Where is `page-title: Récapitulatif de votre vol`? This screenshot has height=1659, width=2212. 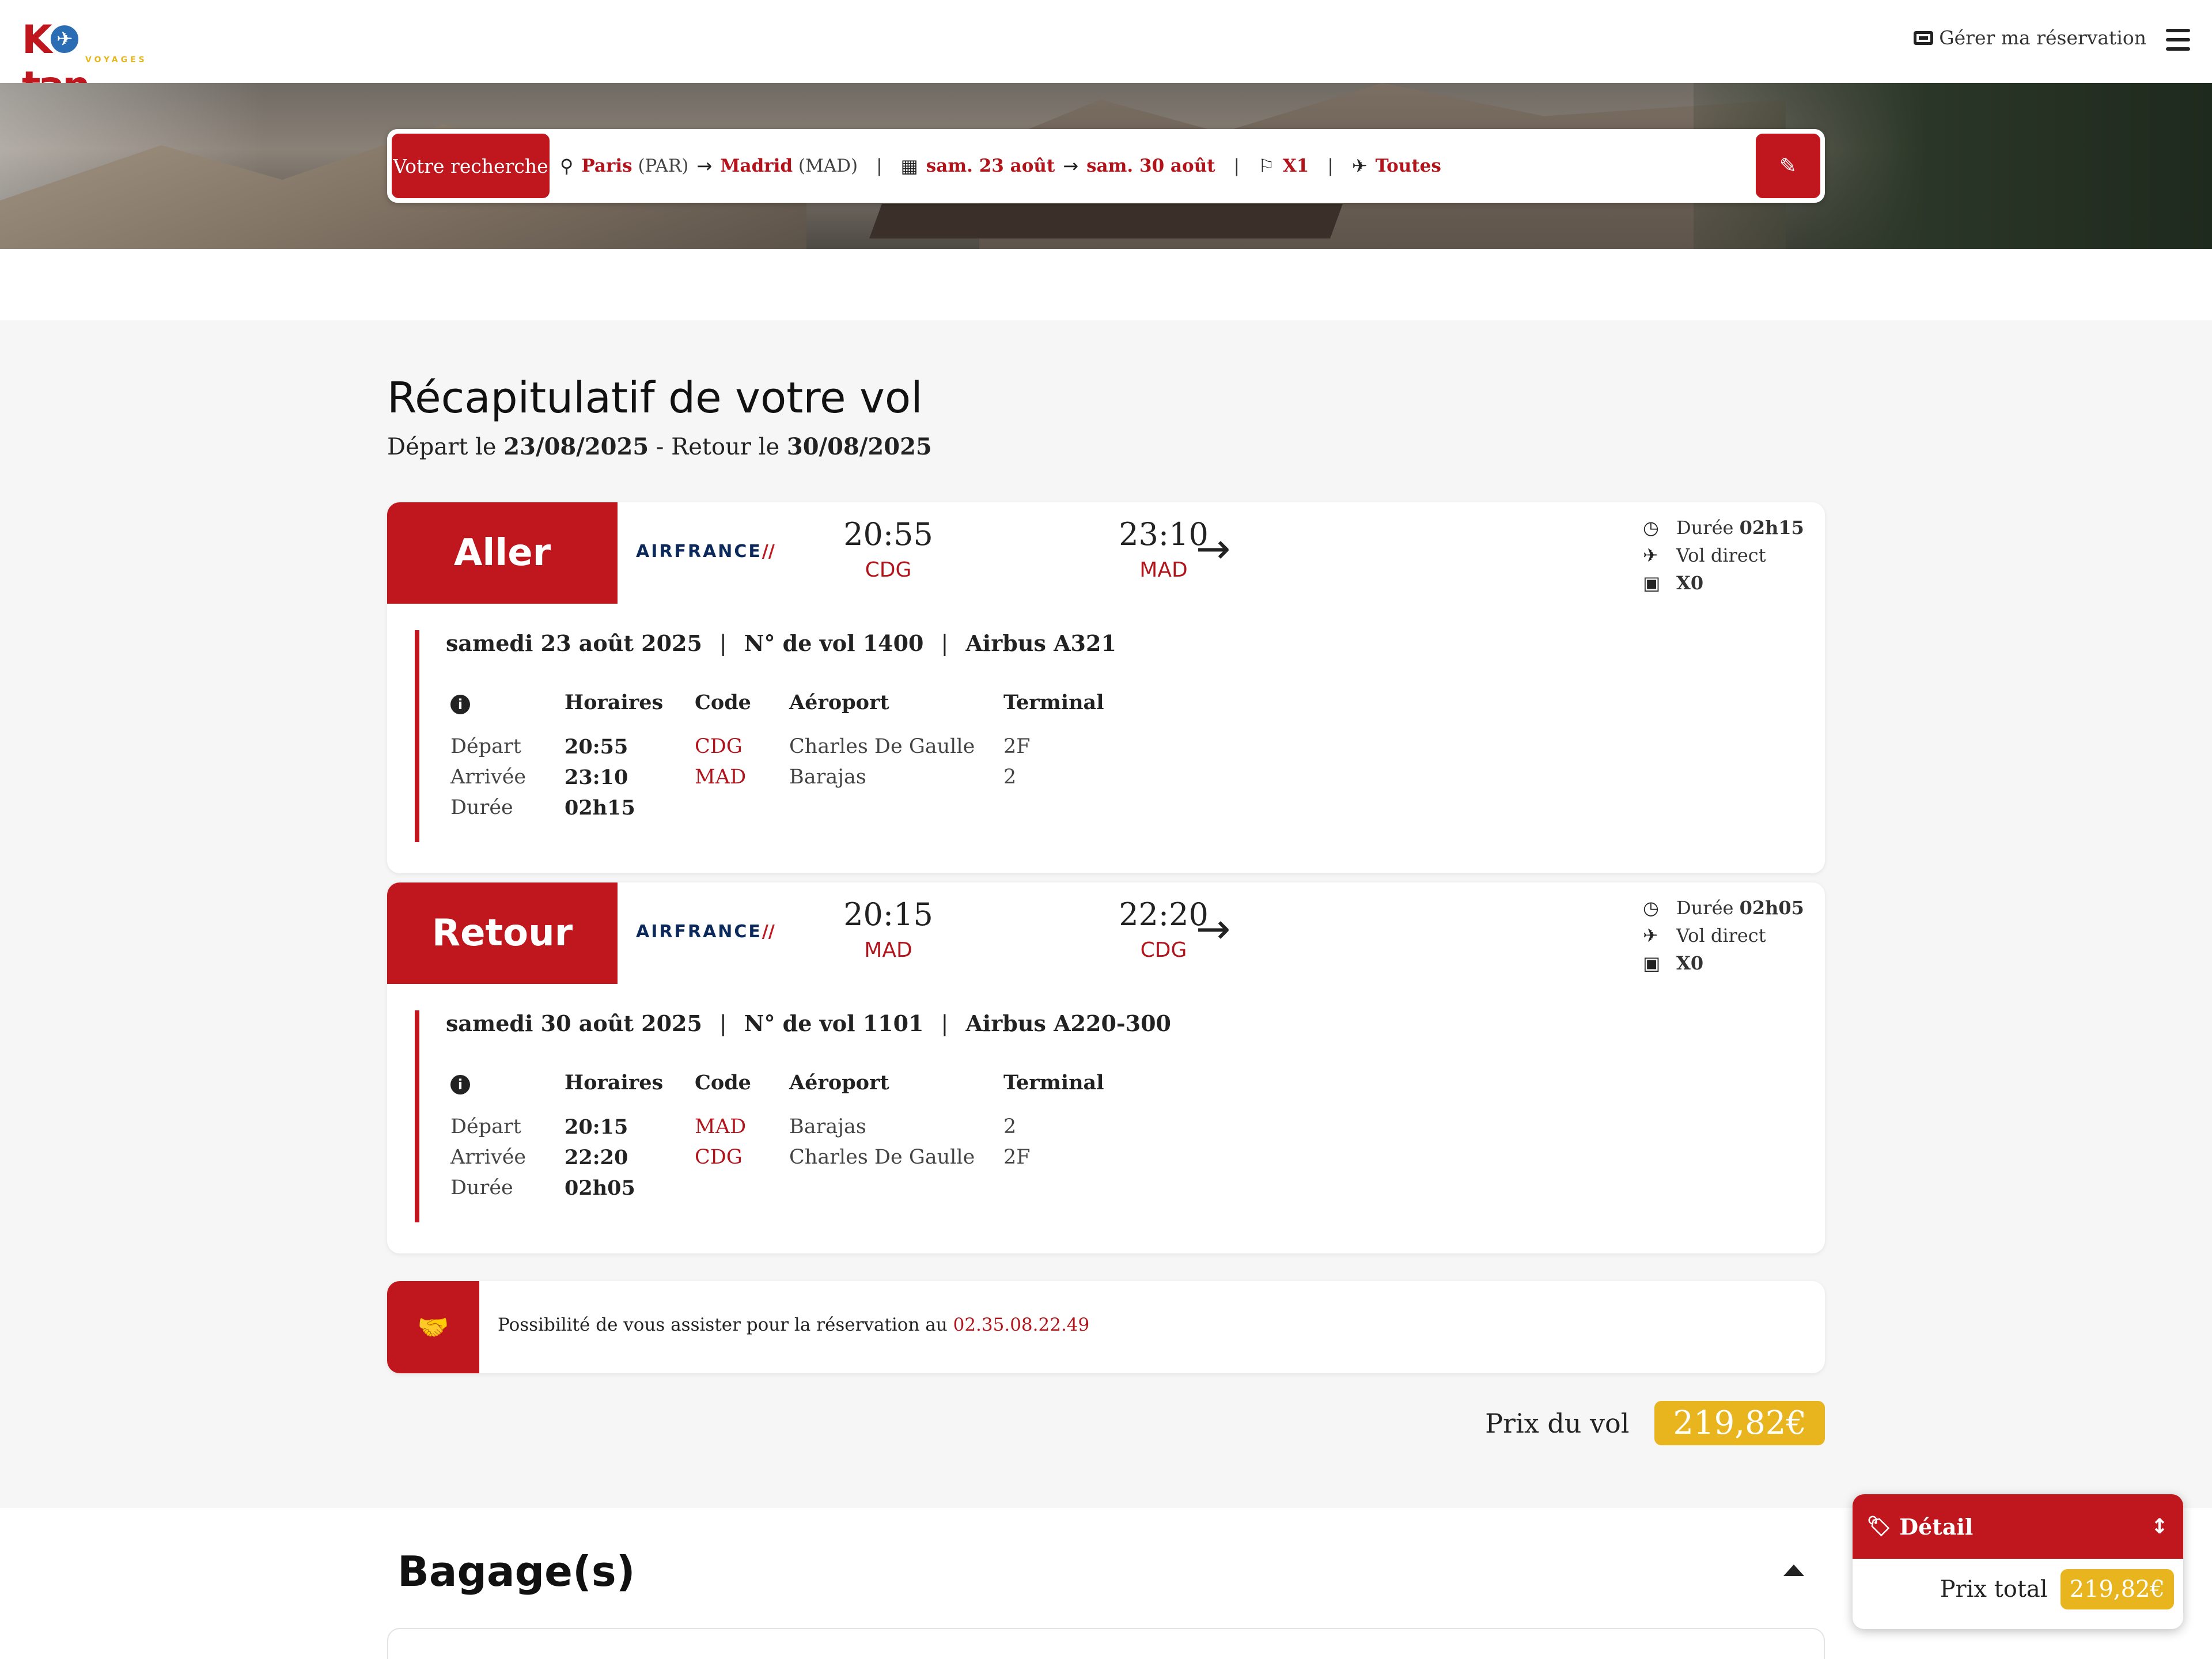 page-title: Récapitulatif de votre vol is located at coordinates (655, 398).